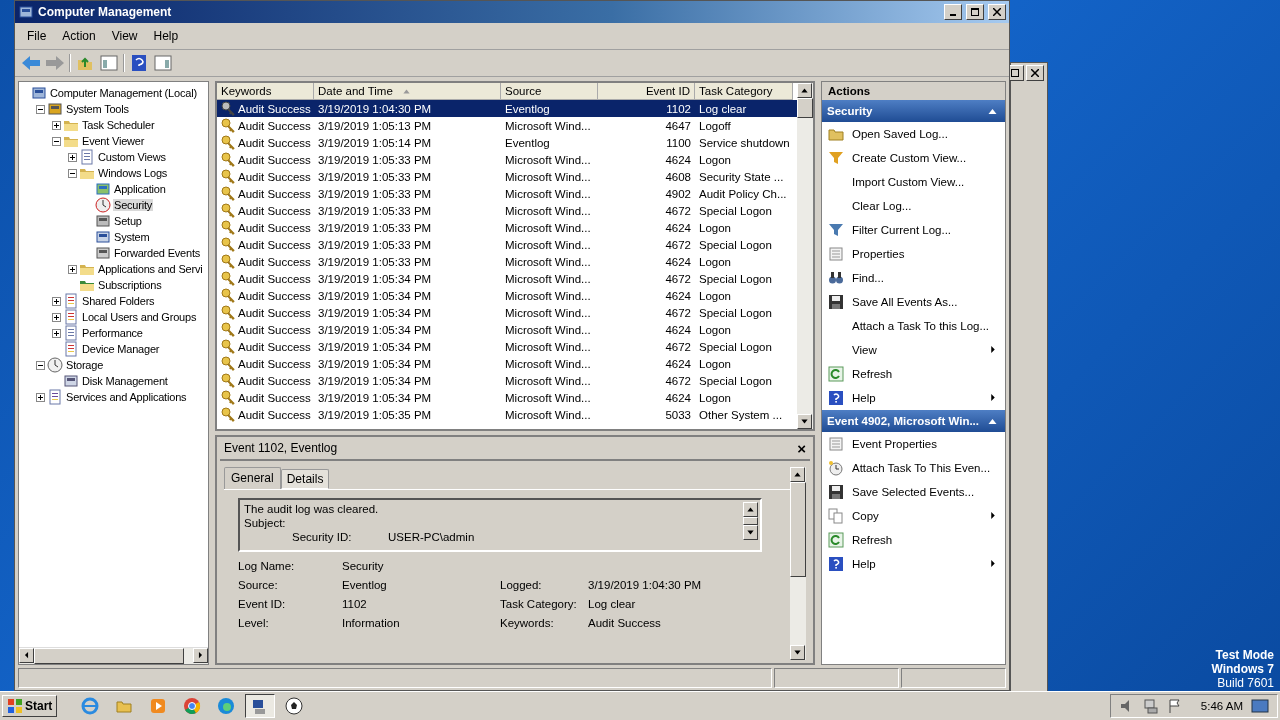  I want to click on event-row: Audit Success 3/19/2019 1:05:13 PM Microsoft Wind... 4647 Logoff, so click(507, 125).